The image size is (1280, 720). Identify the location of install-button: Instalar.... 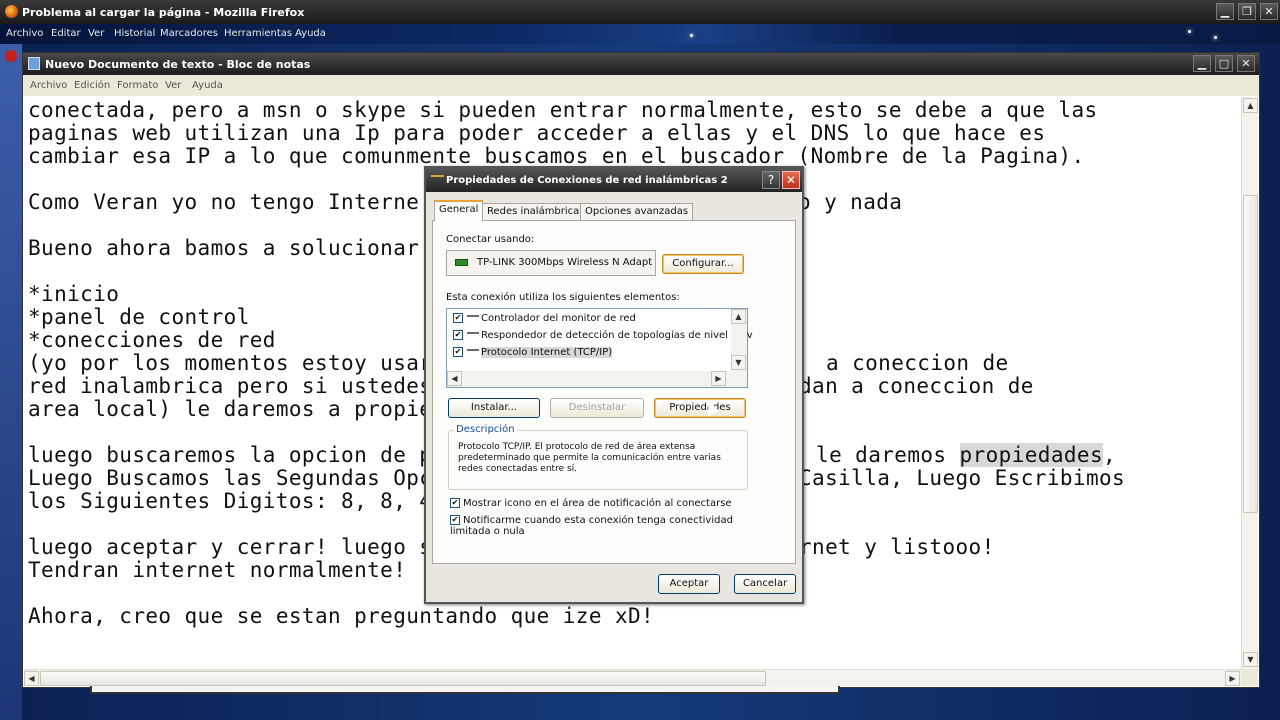
(494, 408).